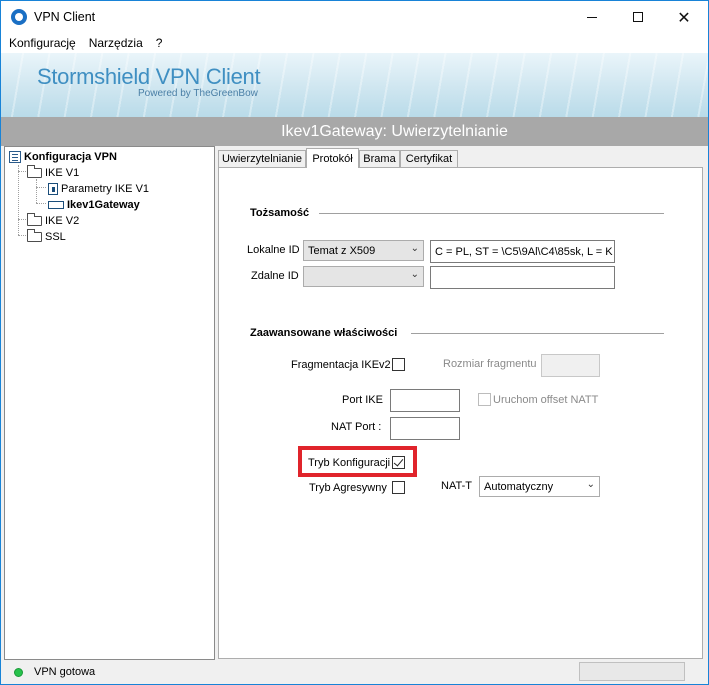 This screenshot has height=685, width=709. I want to click on advanced-group-title: Zaawansowane właściwości, so click(324, 333).